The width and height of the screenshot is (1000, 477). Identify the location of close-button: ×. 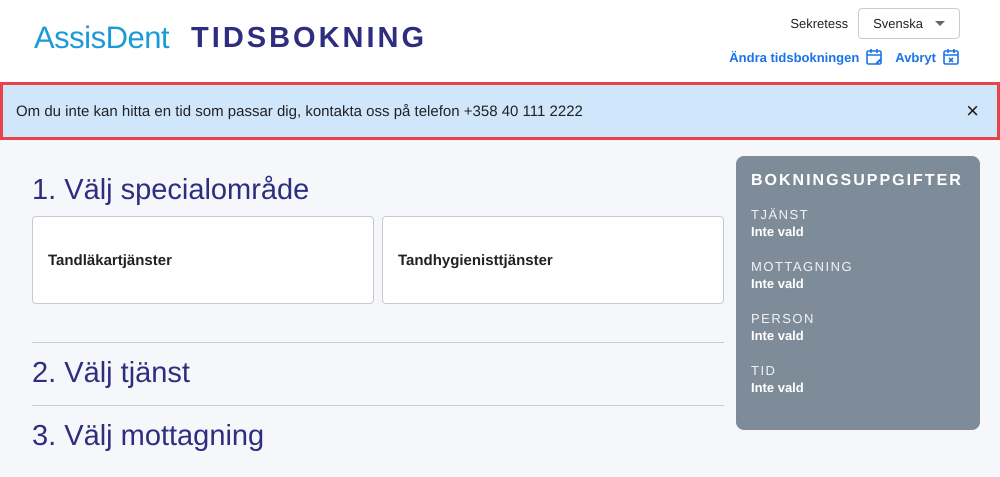
(972, 111).